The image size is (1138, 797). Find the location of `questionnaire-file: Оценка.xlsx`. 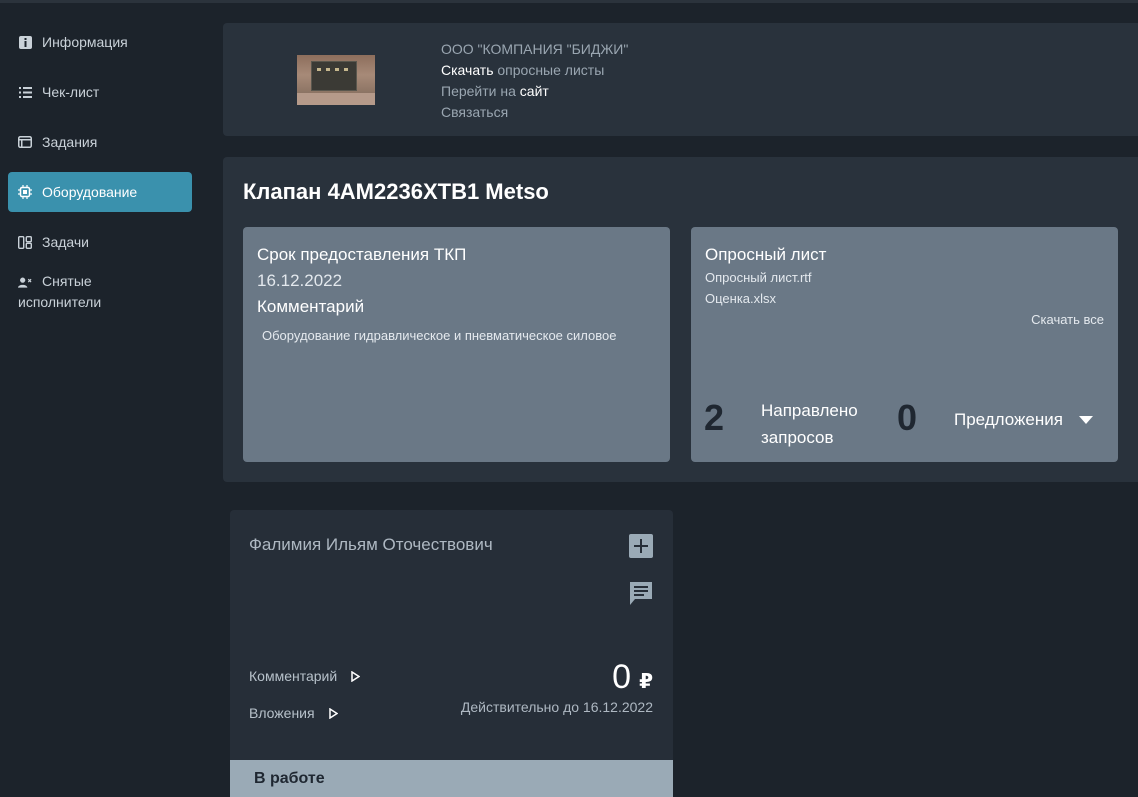

questionnaire-file: Оценка.xlsx is located at coordinates (740, 298).